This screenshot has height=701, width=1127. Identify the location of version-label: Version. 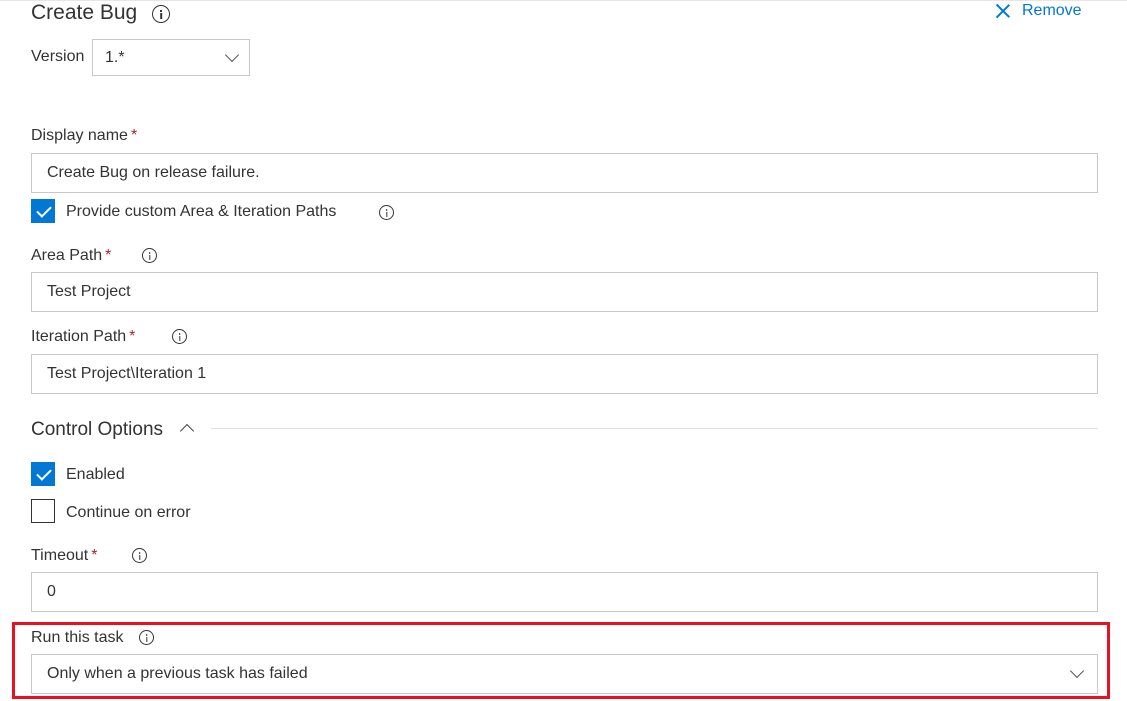
(58, 56).